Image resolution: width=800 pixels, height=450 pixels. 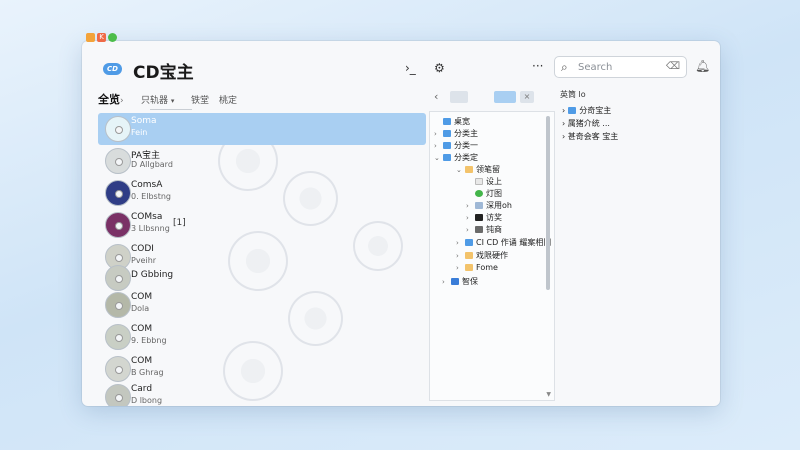 What do you see at coordinates (150, 228) in the screenshot?
I see `list-item-subtitle: 3 Llbsnng` at bounding box center [150, 228].